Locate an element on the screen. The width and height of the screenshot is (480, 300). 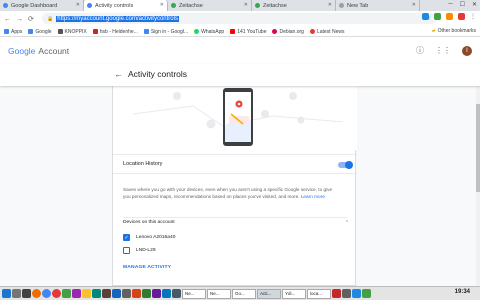
devices-header: Devices on this account ⌃ is located at coordinates (236, 223).